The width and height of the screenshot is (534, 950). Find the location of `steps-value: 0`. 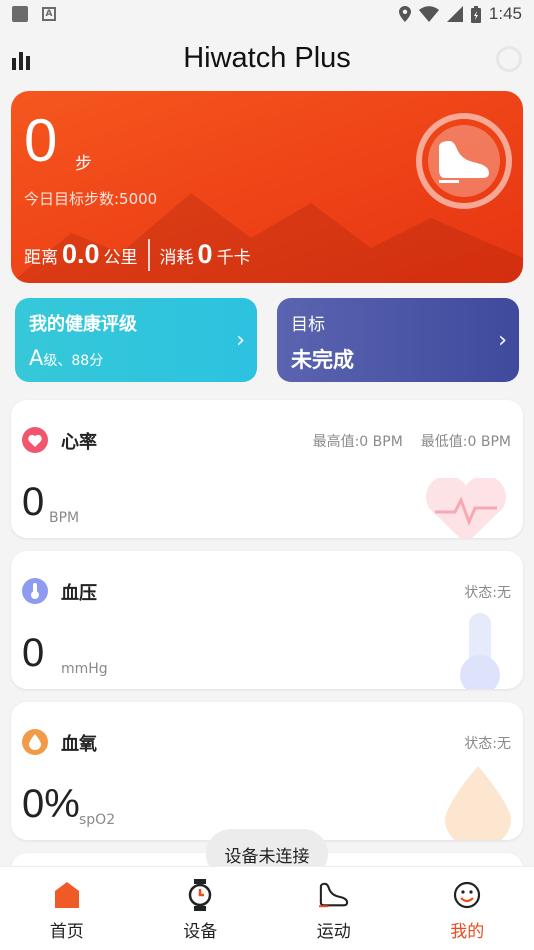

steps-value: 0 is located at coordinates (41, 140).